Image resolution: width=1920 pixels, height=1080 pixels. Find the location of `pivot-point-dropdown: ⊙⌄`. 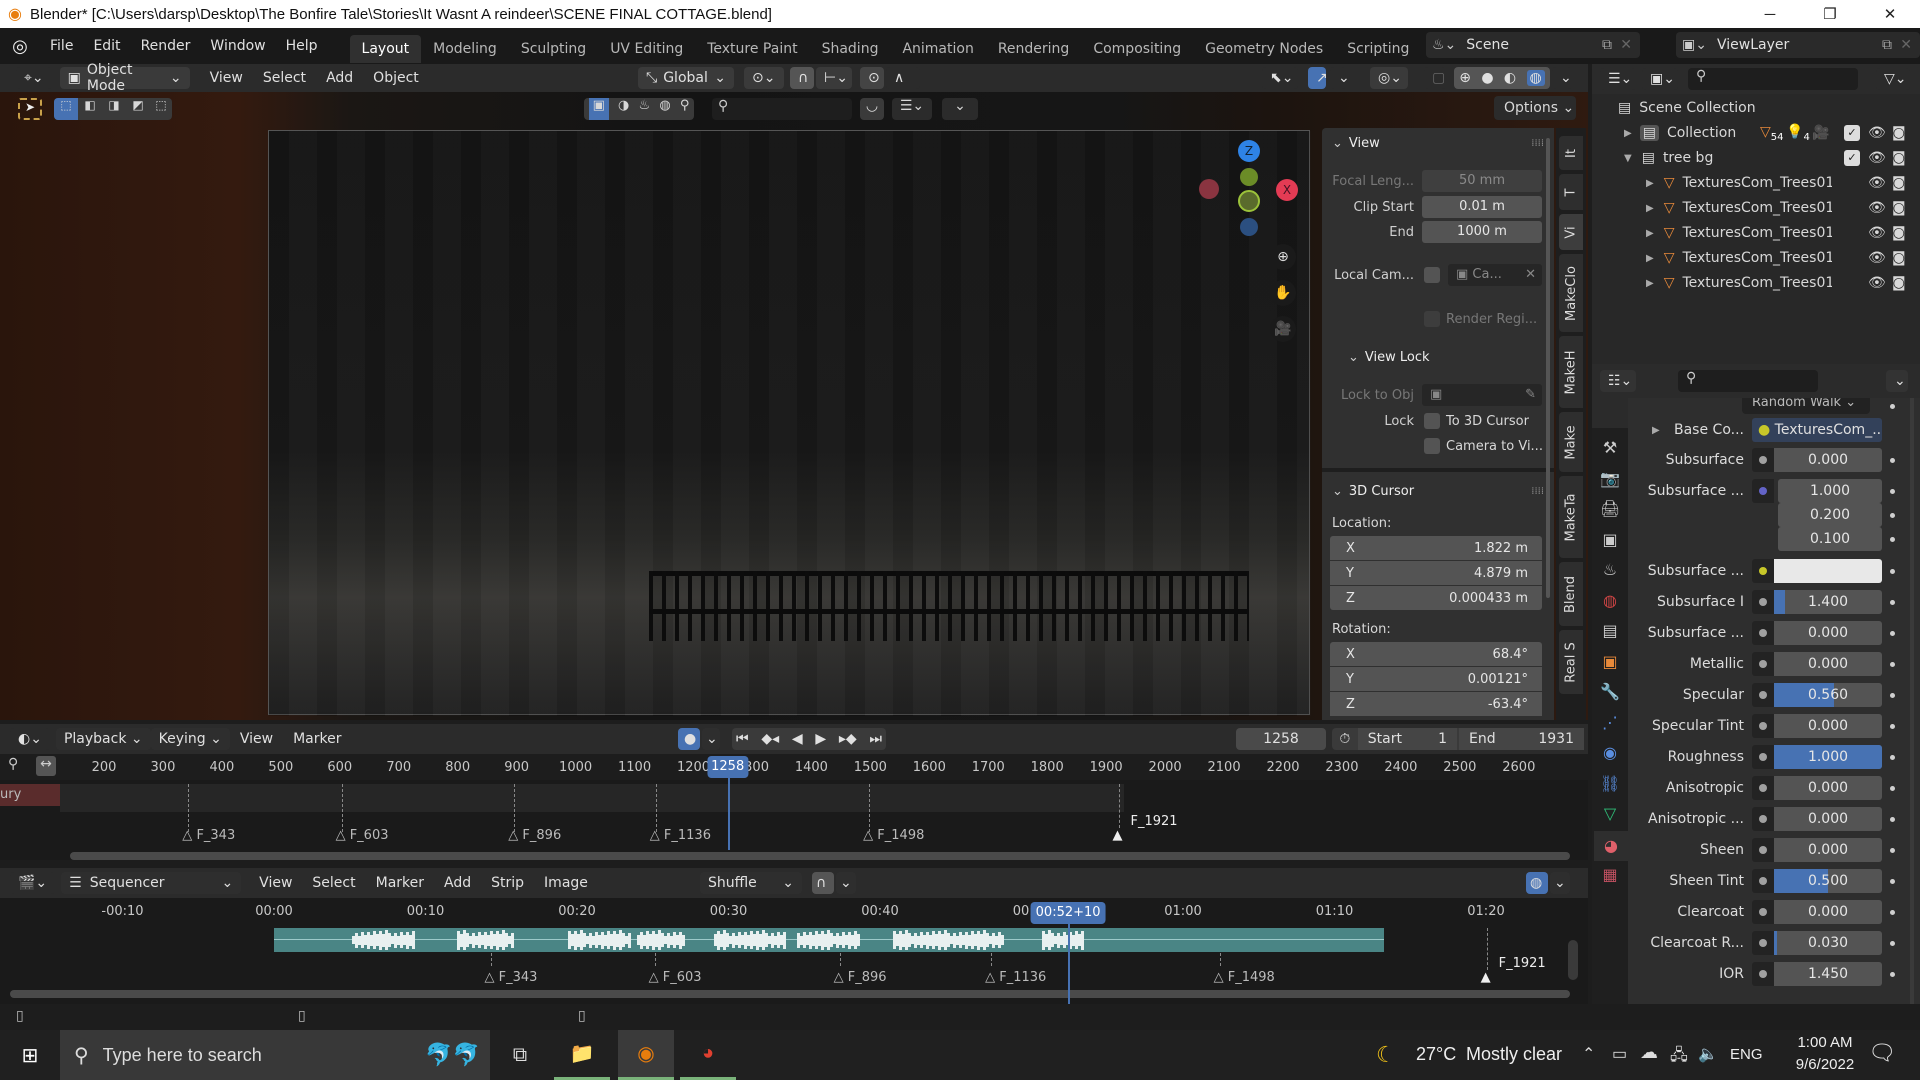

pivot-point-dropdown: ⊙⌄ is located at coordinates (764, 78).